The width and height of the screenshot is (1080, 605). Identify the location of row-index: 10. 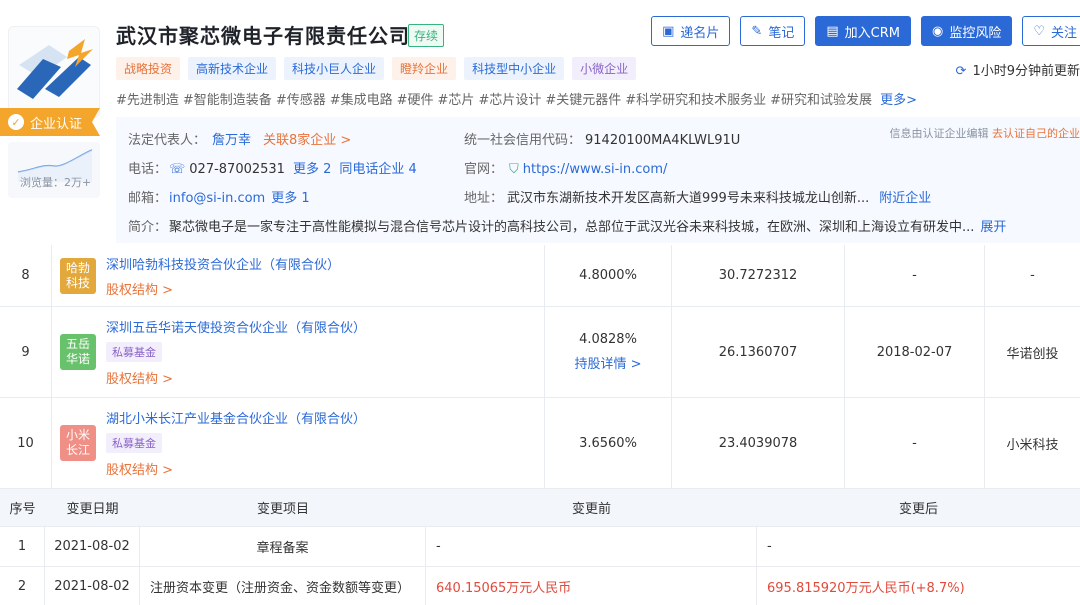
(26, 443).